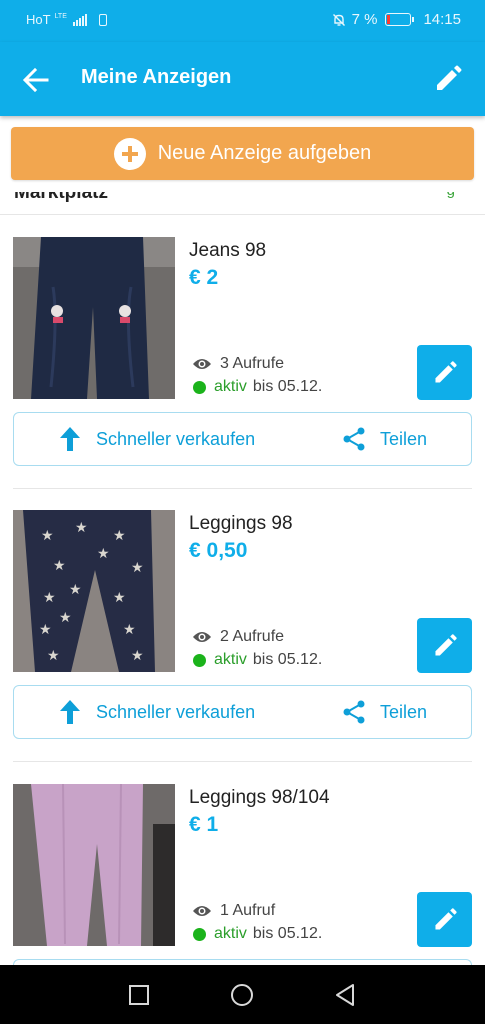  Describe the element at coordinates (36, 80) in the screenshot. I see `arrow-left-icon` at that location.